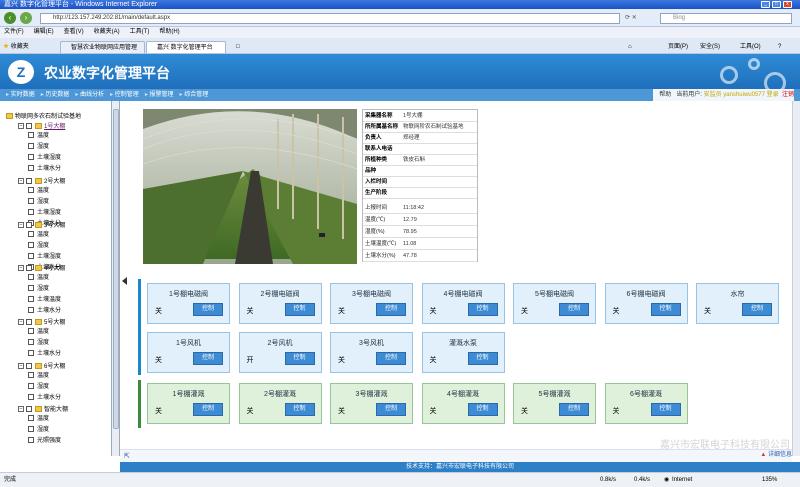  Describe the element at coordinates (26, 18) in the screenshot. I see `forward-button: ›` at that location.